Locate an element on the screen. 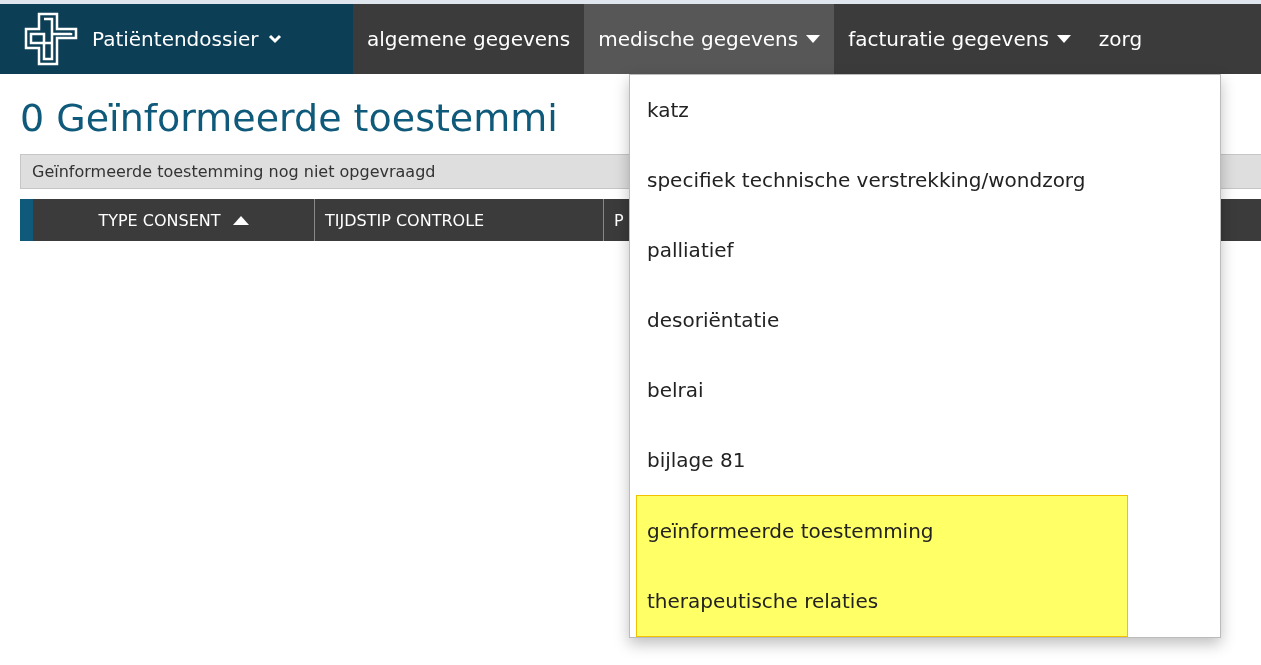  menu-item: katz is located at coordinates (925, 110).